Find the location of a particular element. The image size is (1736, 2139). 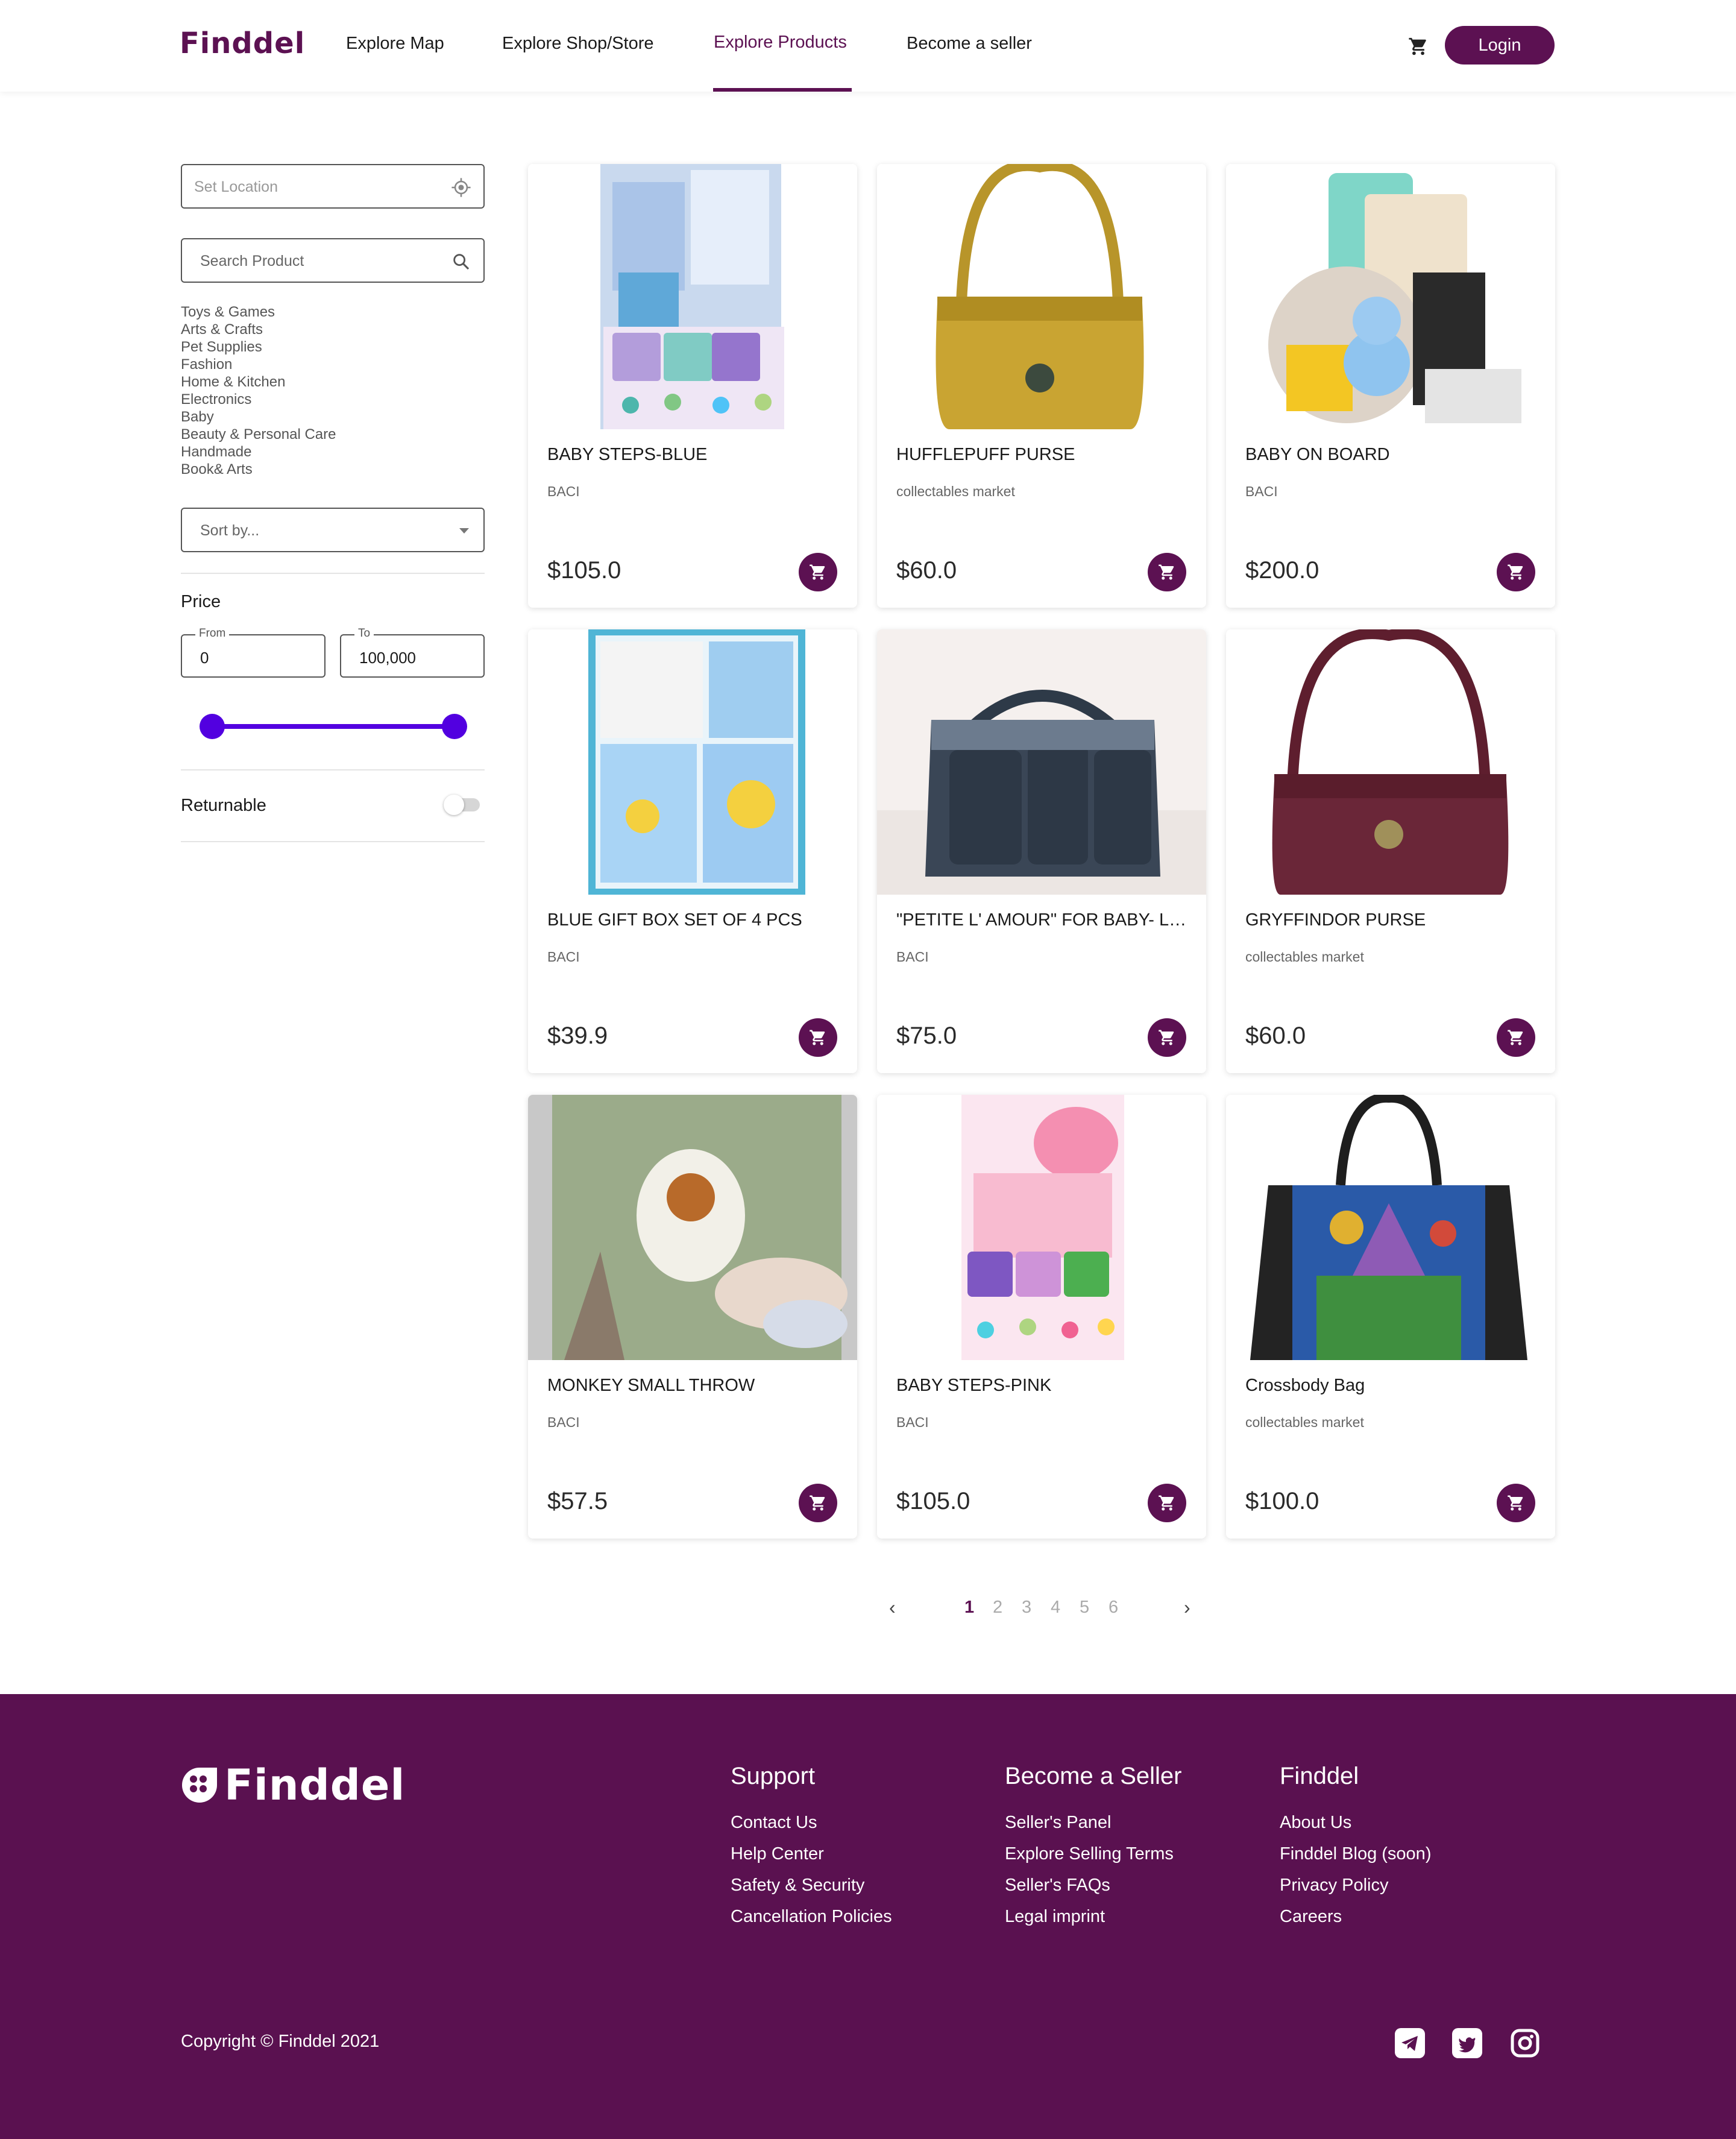

category-baby: Baby is located at coordinates (258, 417).